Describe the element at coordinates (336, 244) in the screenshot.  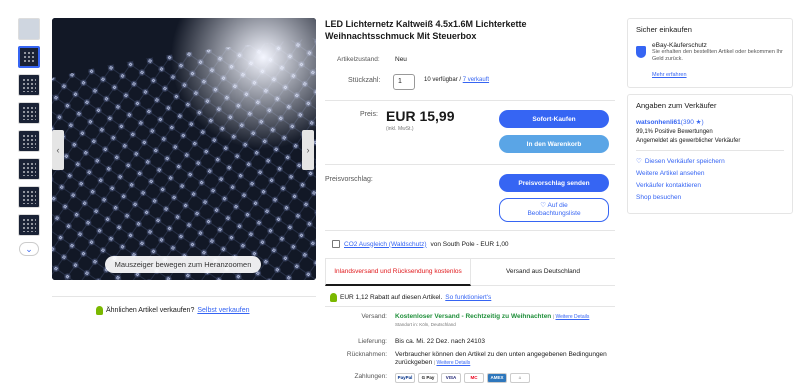
I see `co2-checkbox` at that location.